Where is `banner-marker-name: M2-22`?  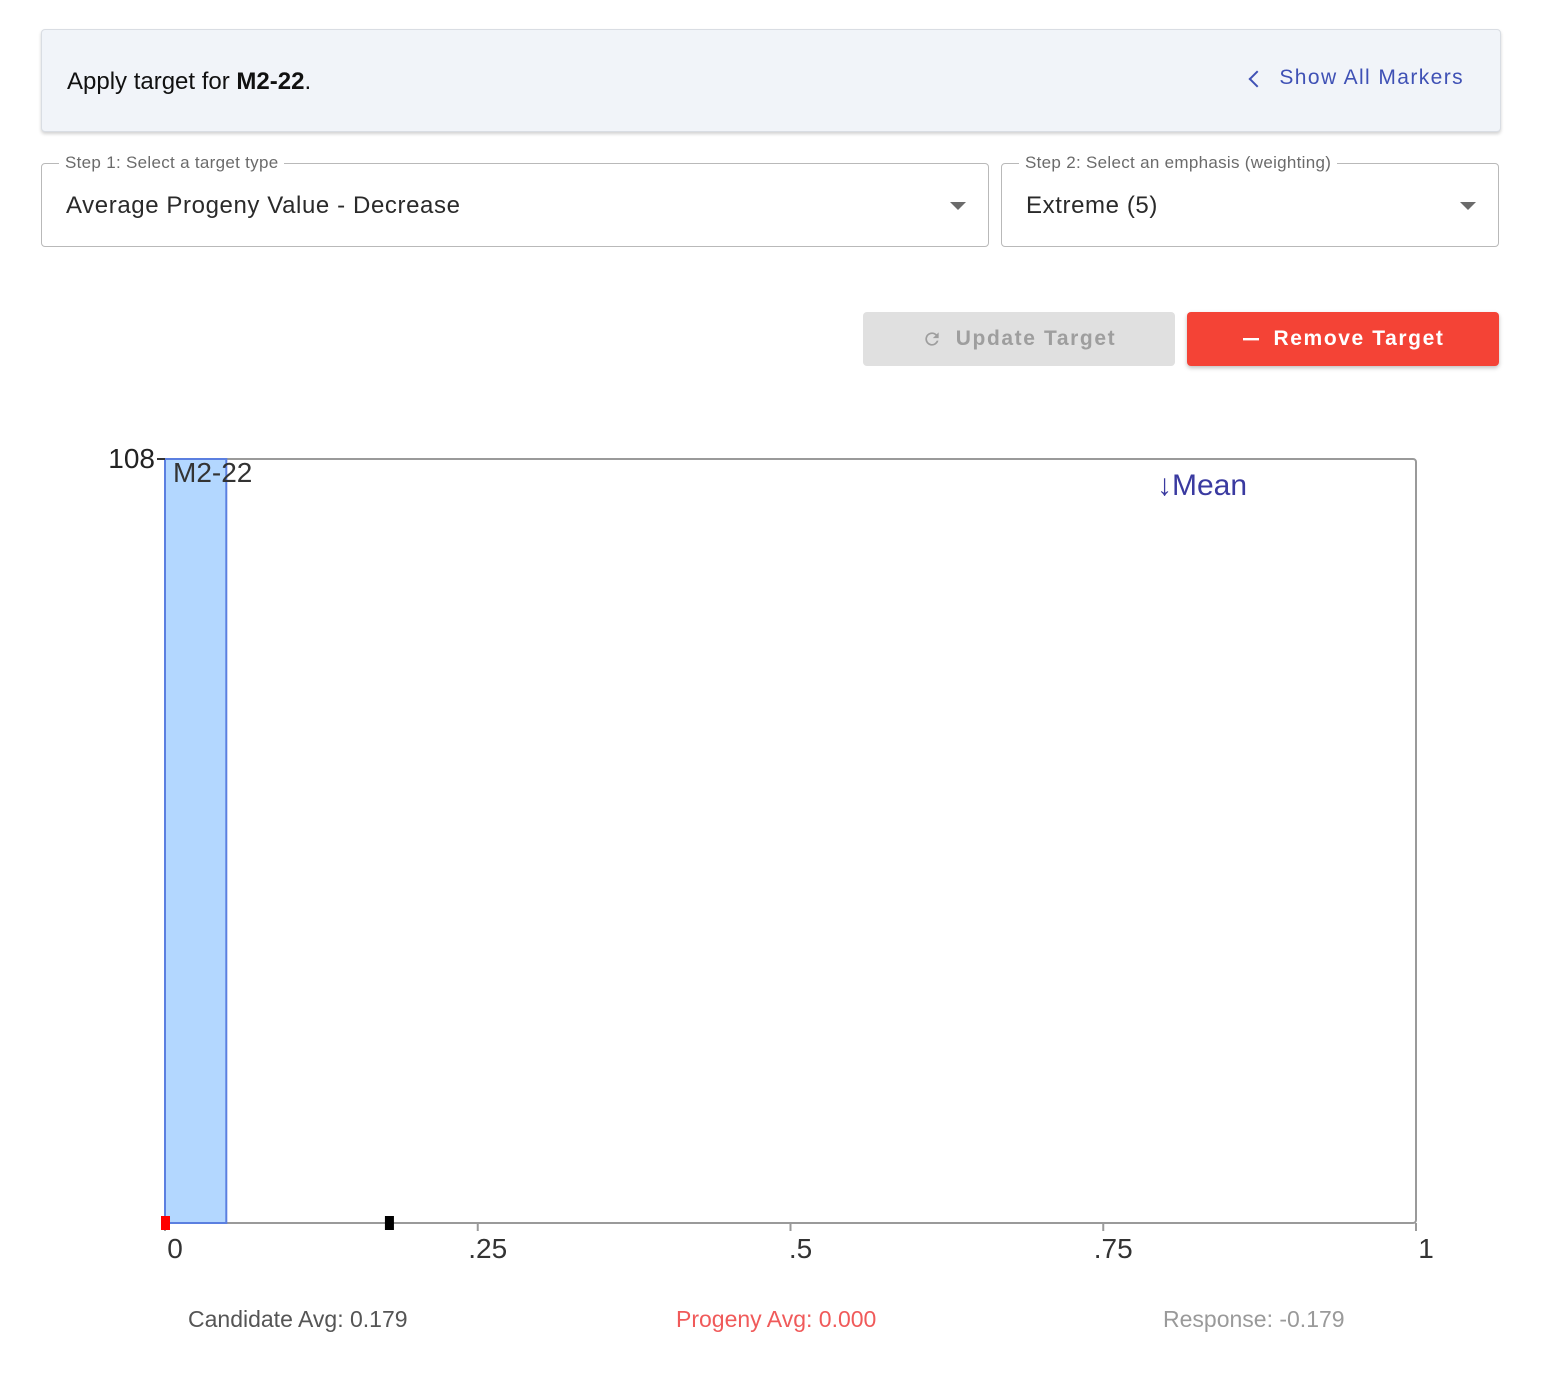 banner-marker-name: M2-22 is located at coordinates (270, 81).